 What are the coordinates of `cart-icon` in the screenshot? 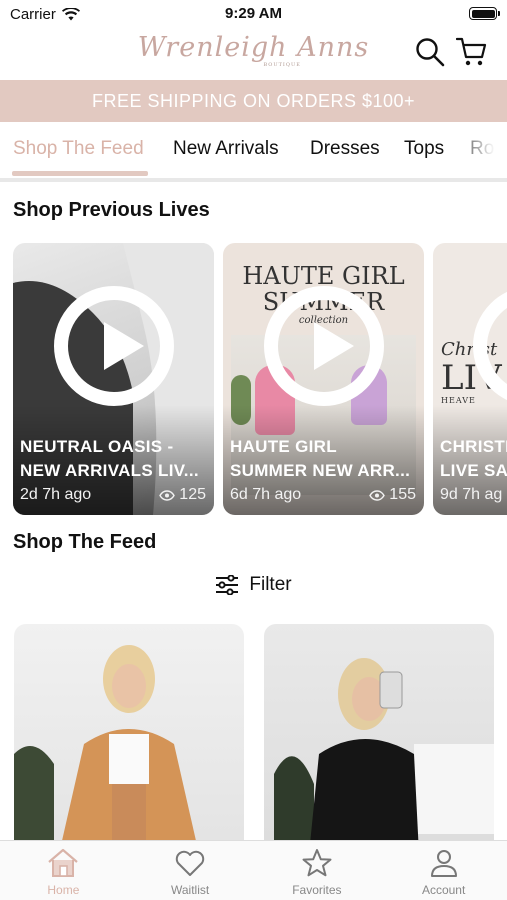 It's located at (472, 52).